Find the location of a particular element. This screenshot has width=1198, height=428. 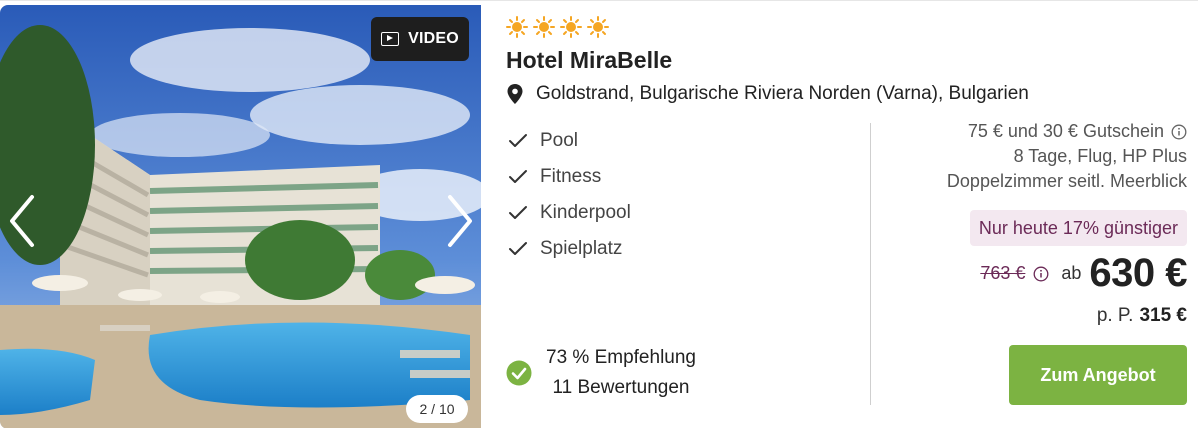

map-pin-icon is located at coordinates (515, 94).